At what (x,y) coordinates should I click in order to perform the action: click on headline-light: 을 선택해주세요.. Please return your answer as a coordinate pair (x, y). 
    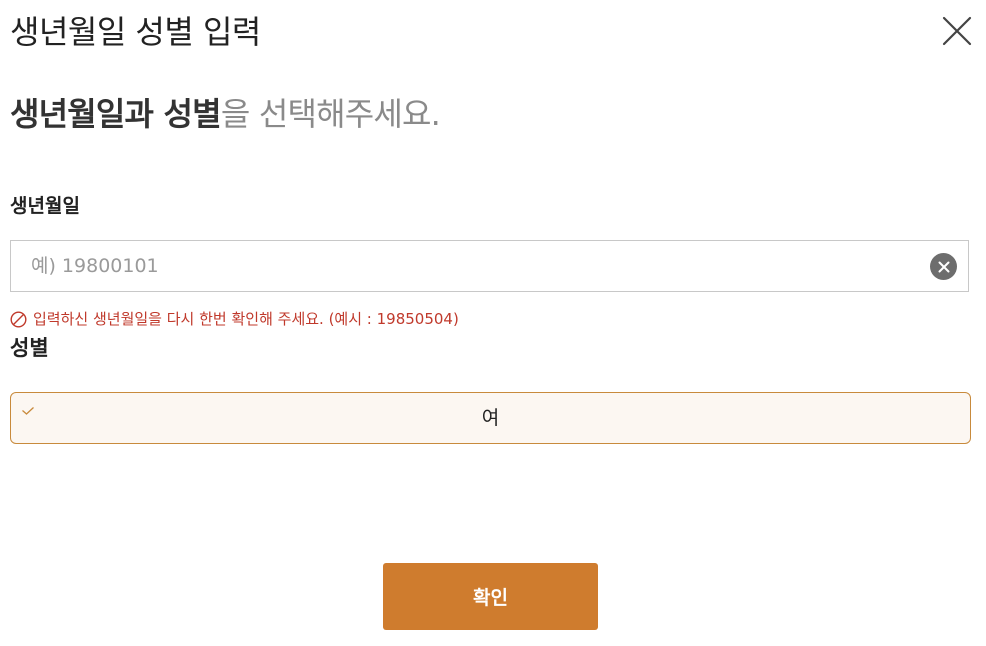
    Looking at the image, I should click on (330, 114).